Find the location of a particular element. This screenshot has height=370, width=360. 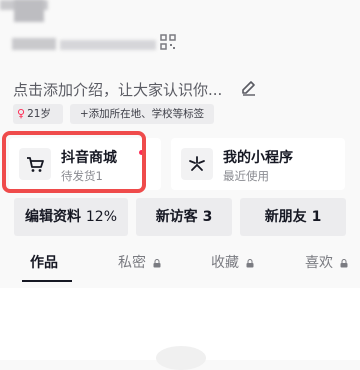

profile-completion-percent: 12% is located at coordinates (101, 217).